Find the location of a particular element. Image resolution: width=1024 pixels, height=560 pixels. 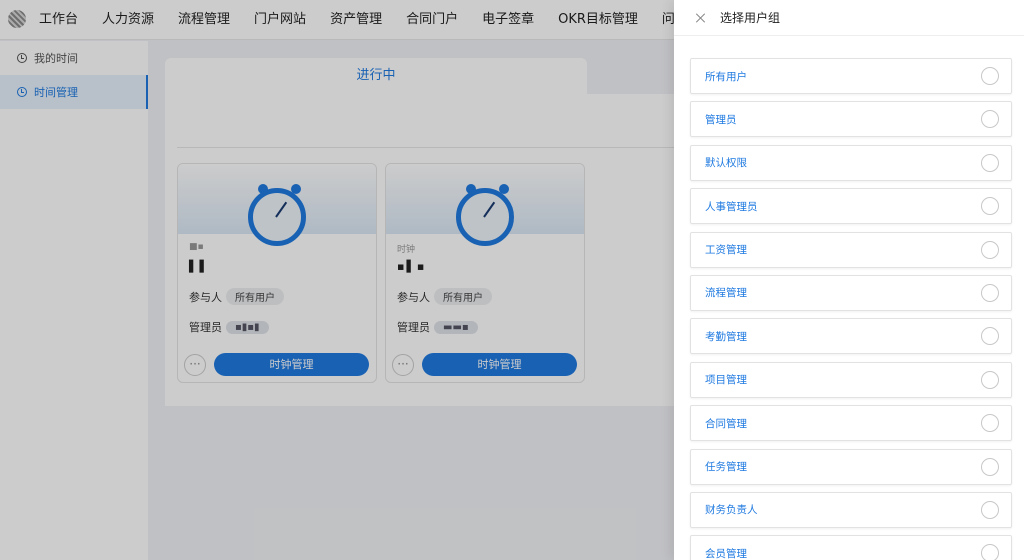

user-group-option: 会员管理 is located at coordinates (851, 547).